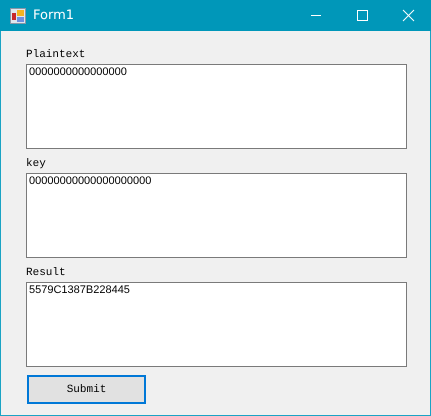  I want to click on field-label: Plaintext, so click(56, 55).